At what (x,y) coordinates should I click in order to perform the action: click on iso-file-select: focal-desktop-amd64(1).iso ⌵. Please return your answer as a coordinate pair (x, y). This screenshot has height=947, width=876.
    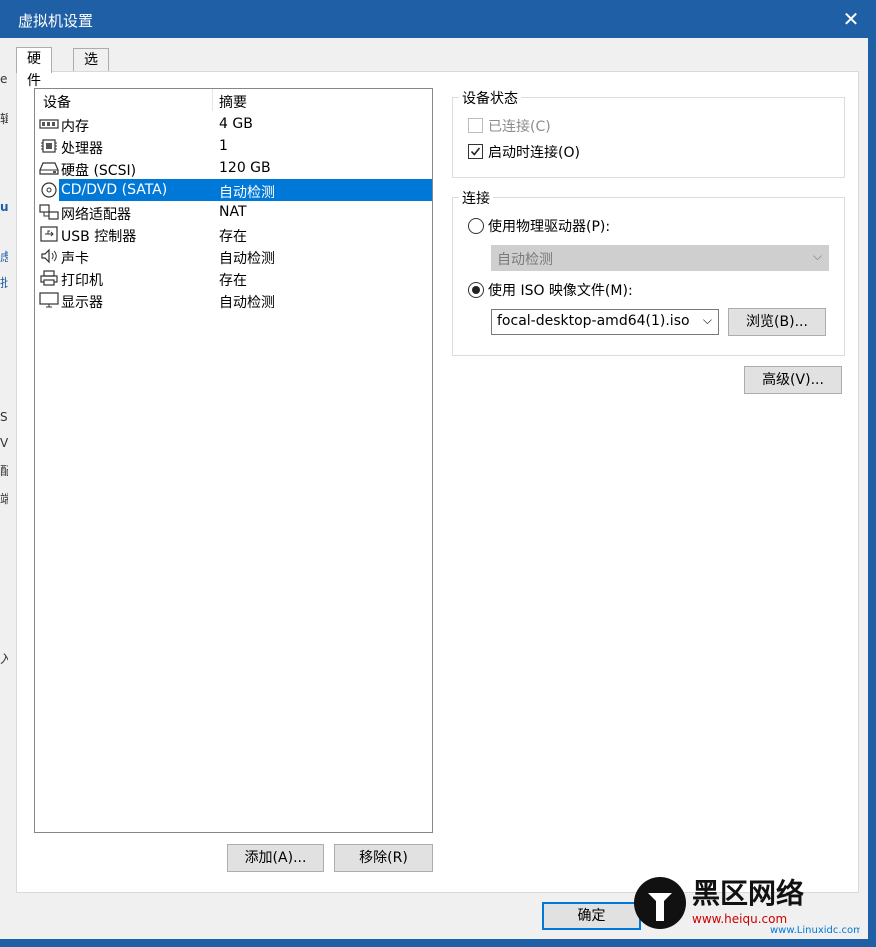
    Looking at the image, I should click on (605, 322).